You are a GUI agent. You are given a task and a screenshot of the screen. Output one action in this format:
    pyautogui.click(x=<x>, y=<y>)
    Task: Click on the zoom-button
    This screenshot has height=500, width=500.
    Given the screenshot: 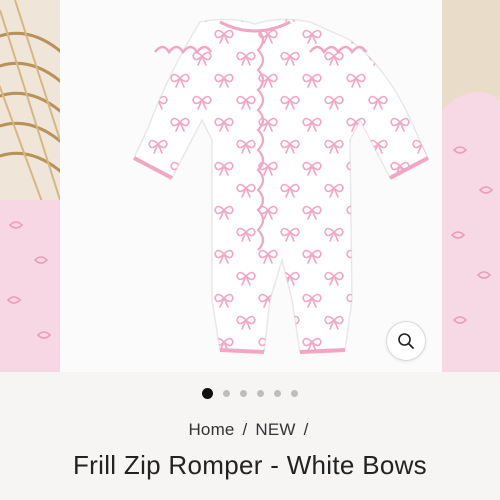 What is the action you would take?
    pyautogui.click(x=406, y=341)
    